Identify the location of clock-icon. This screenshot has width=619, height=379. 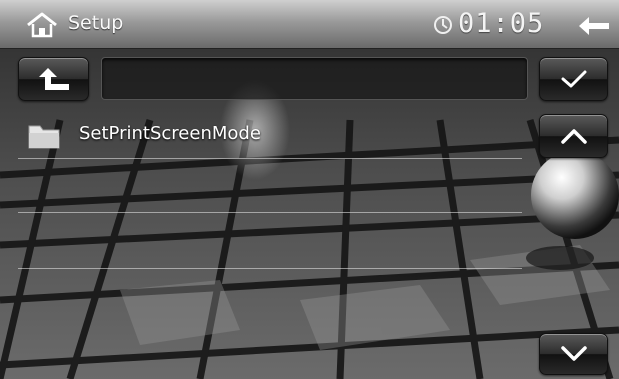
(443, 25).